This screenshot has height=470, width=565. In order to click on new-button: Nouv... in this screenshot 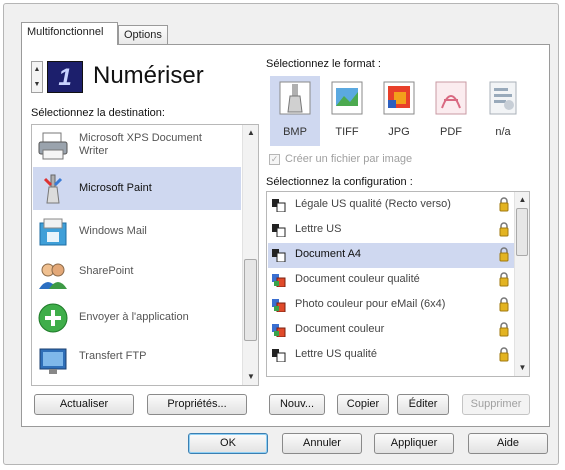, I will do `click(297, 404)`.